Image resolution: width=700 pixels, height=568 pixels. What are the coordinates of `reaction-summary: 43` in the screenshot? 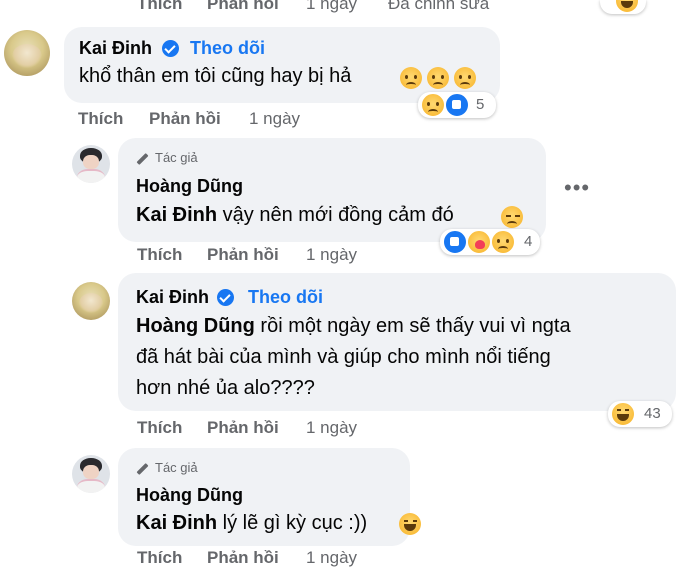 It's located at (640, 414).